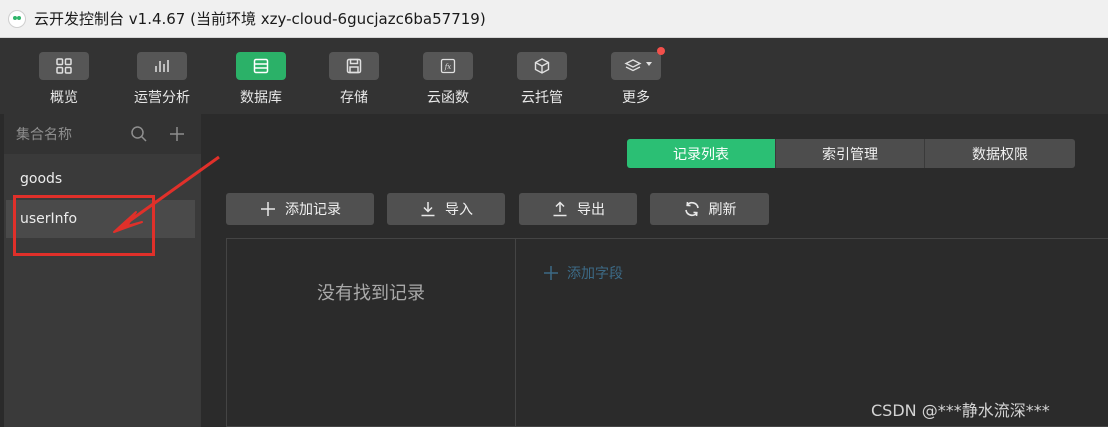 The width and height of the screenshot is (1108, 427). I want to click on export-button: 导出, so click(578, 209).